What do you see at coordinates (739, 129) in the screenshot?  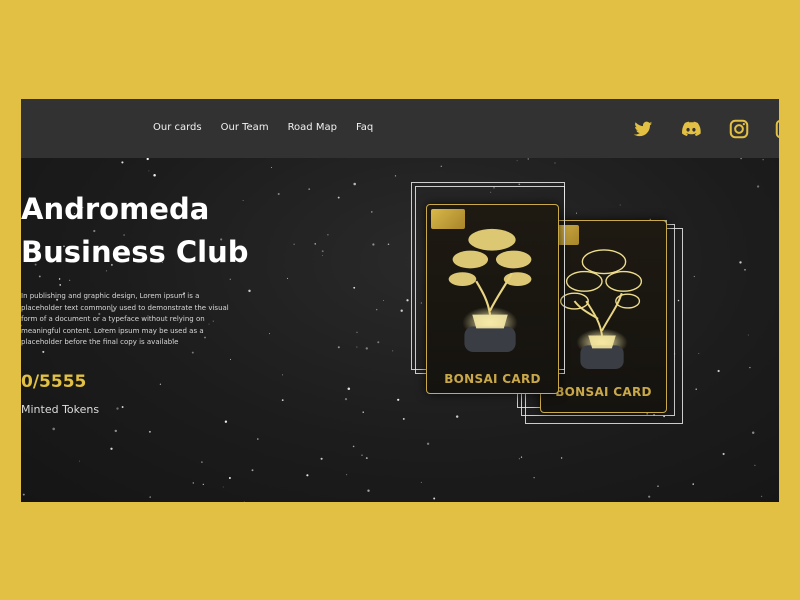 I see `instagram-icon` at bounding box center [739, 129].